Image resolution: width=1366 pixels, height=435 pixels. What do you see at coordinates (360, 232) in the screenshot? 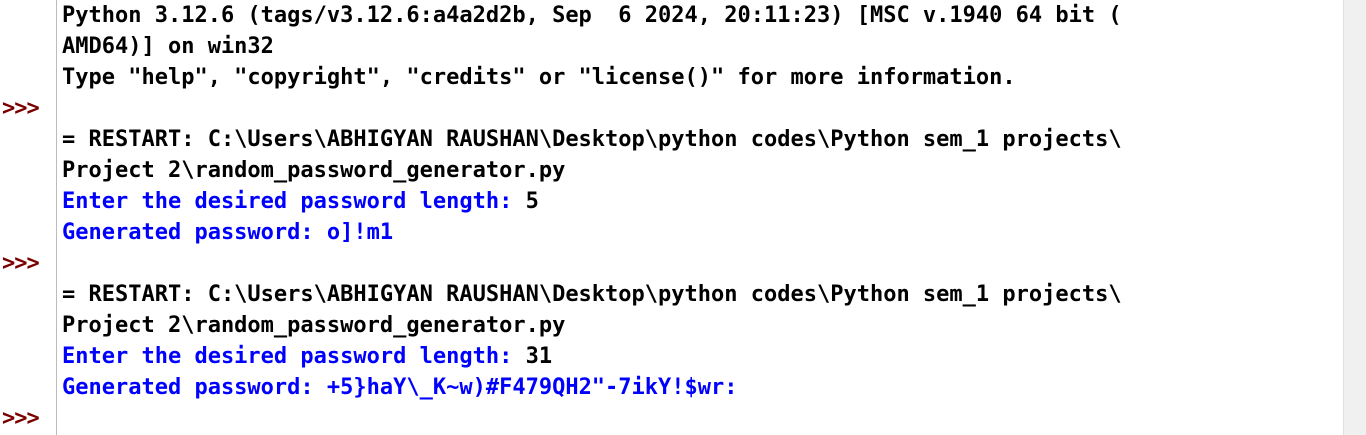
I see `generated-password: o]!m1` at bounding box center [360, 232].